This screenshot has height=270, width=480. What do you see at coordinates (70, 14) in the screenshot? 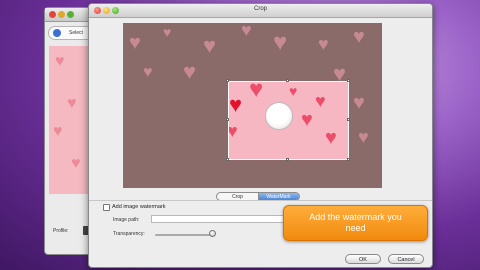
I see `zoom-button` at bounding box center [70, 14].